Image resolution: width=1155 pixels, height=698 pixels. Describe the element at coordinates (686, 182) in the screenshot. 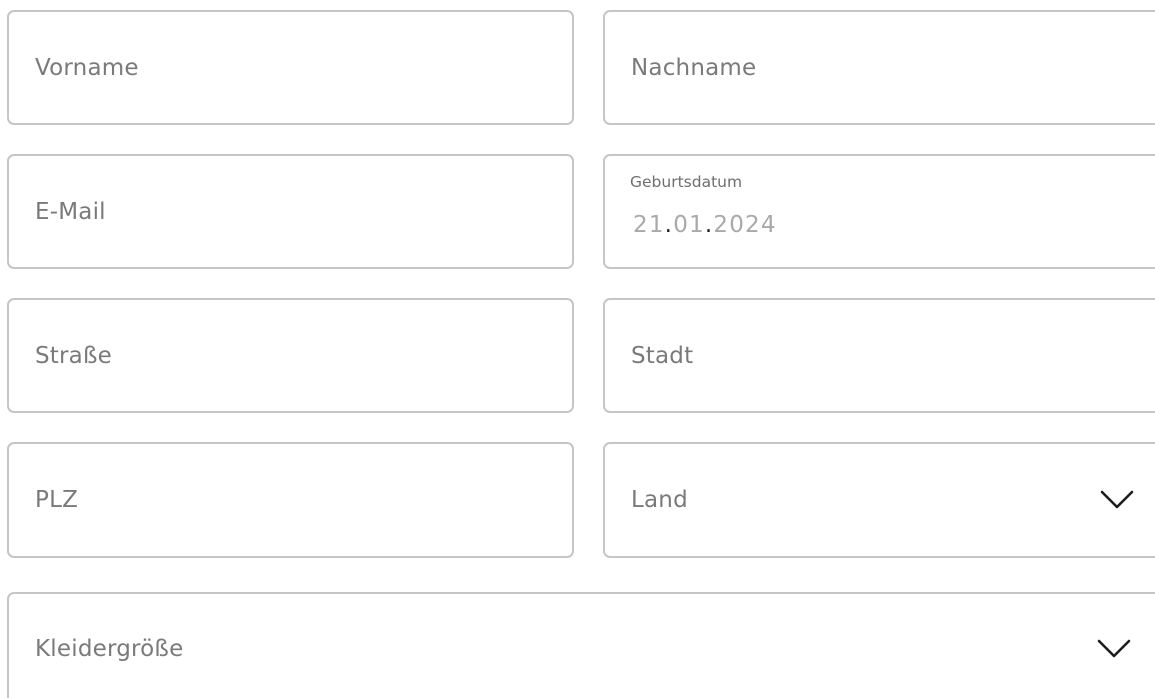

I see `birth-date-label: Geburtsdatum` at that location.